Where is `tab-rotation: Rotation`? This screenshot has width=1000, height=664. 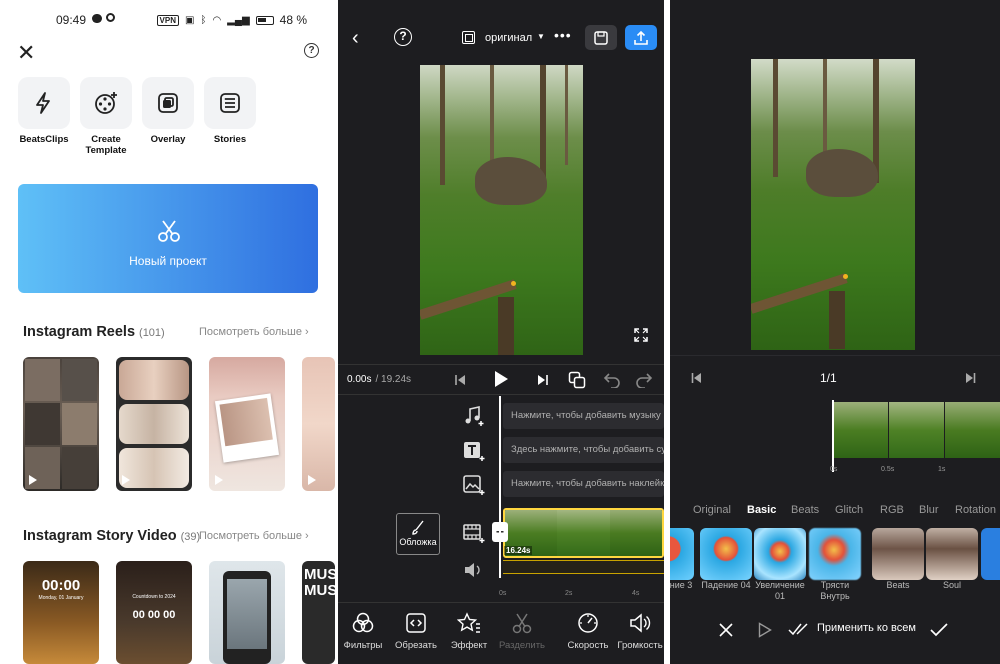
tab-rotation: Rotation is located at coordinates (975, 510).